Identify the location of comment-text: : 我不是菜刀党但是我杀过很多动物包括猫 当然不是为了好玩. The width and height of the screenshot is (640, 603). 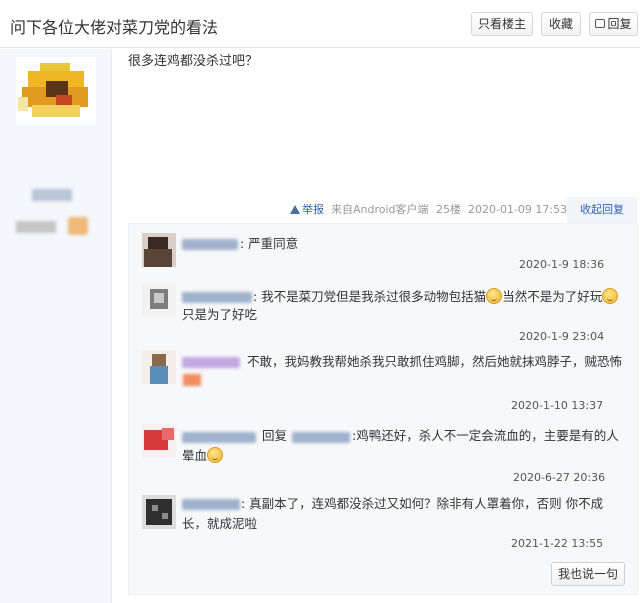
(436, 297).